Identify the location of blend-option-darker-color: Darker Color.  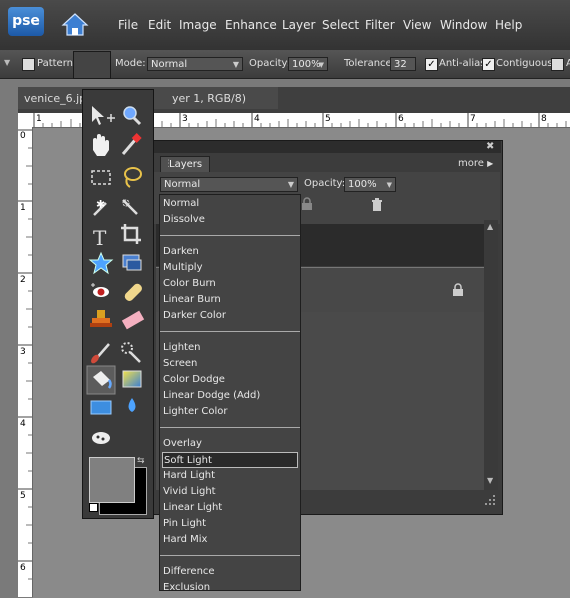
(230, 316).